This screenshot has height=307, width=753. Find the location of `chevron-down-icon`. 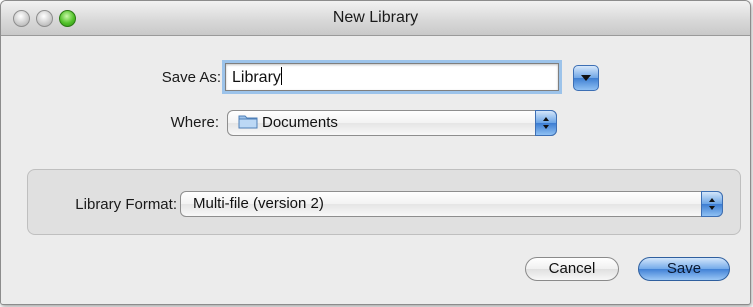

chevron-down-icon is located at coordinates (586, 78).